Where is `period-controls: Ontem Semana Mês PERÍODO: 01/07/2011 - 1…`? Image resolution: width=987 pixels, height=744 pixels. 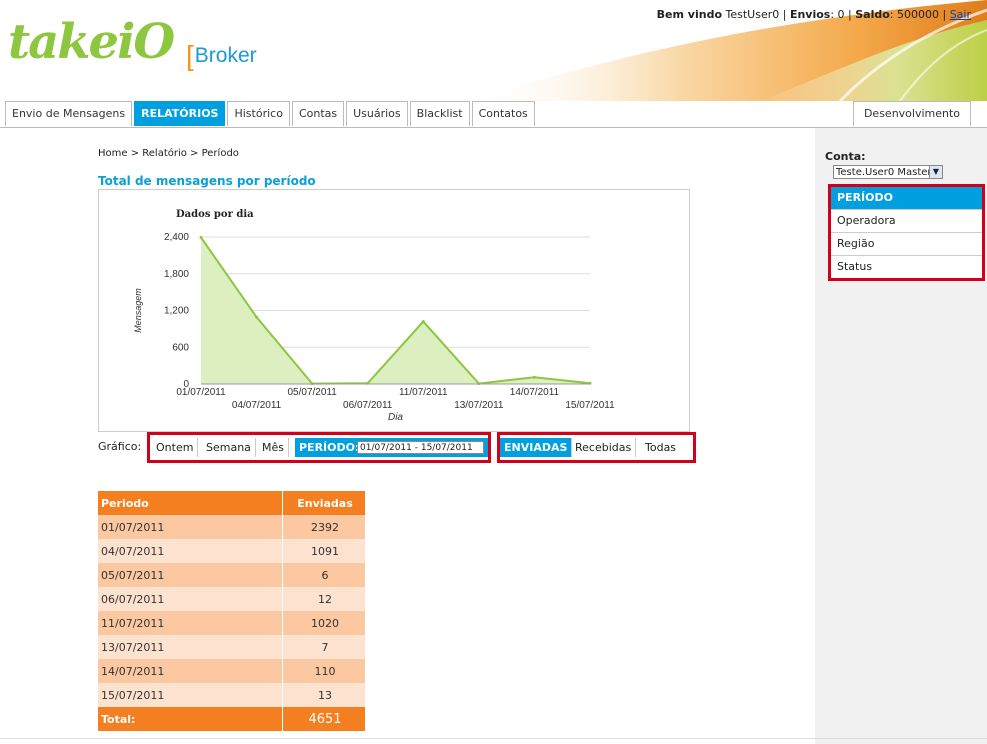 period-controls: Ontem Semana Mês PERÍODO: 01/07/2011 - 1… is located at coordinates (319, 447).